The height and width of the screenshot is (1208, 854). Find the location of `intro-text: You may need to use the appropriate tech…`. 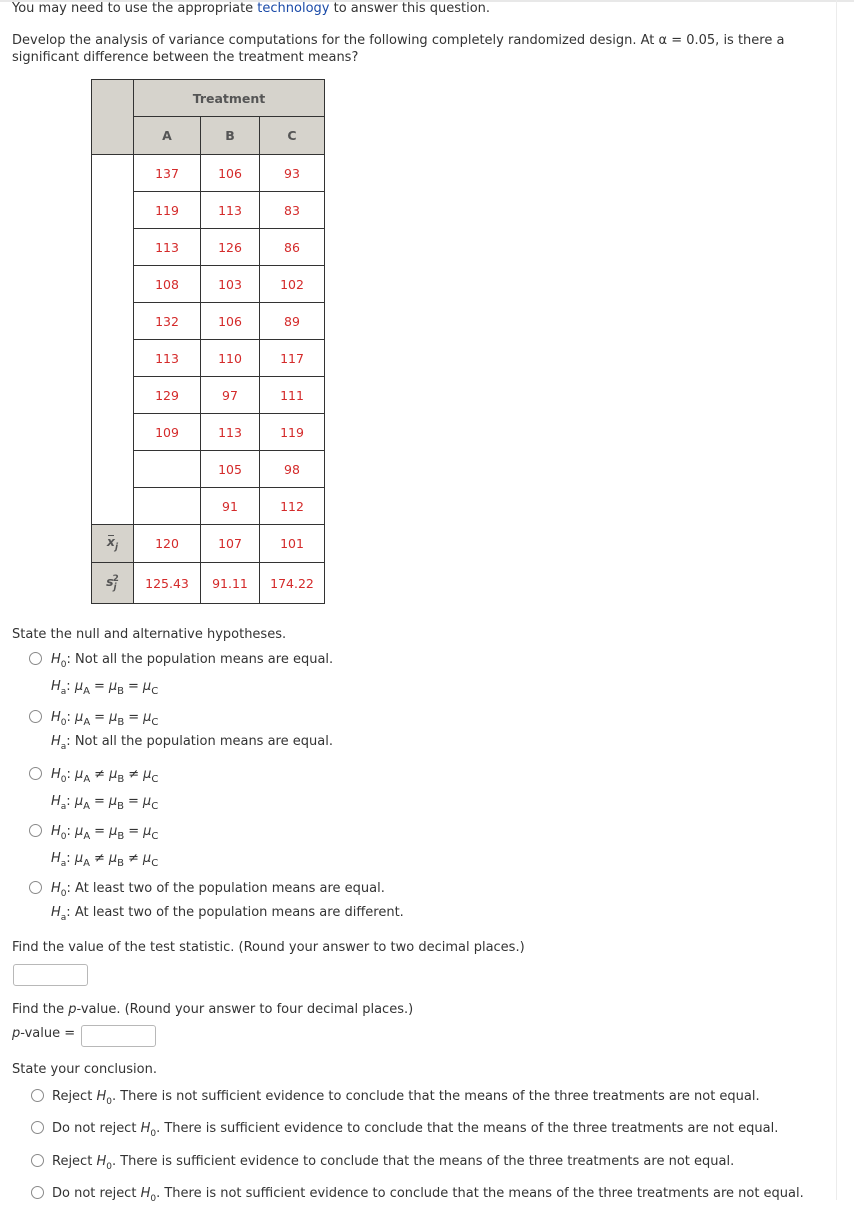

intro-text: You may need to use the appropriate tech… is located at coordinates (251, 8).